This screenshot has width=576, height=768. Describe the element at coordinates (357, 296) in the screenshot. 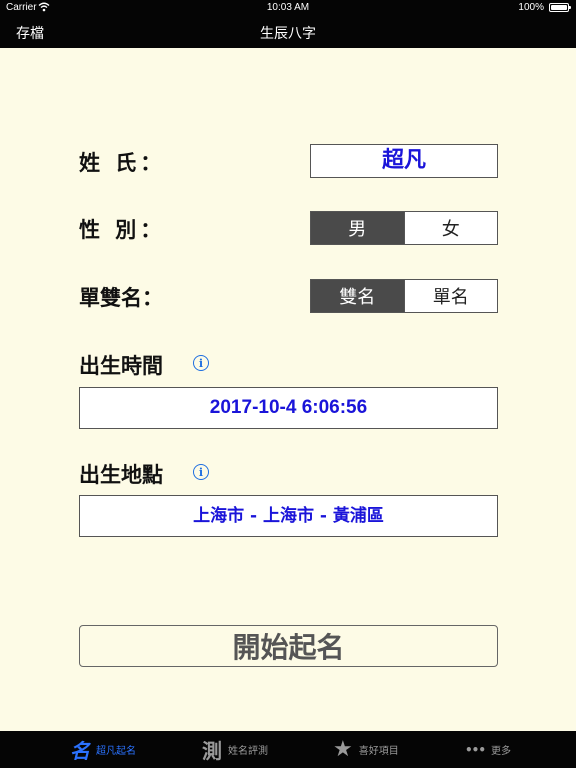

I see `name-type-option-double: 雙名` at that location.